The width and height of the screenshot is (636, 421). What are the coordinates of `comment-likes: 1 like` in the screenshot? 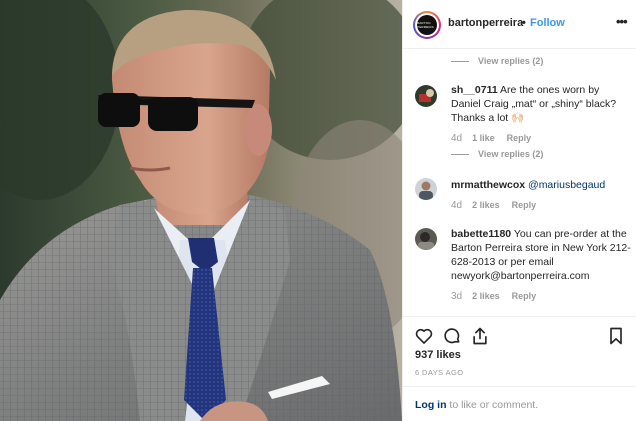 It's located at (483, 138).